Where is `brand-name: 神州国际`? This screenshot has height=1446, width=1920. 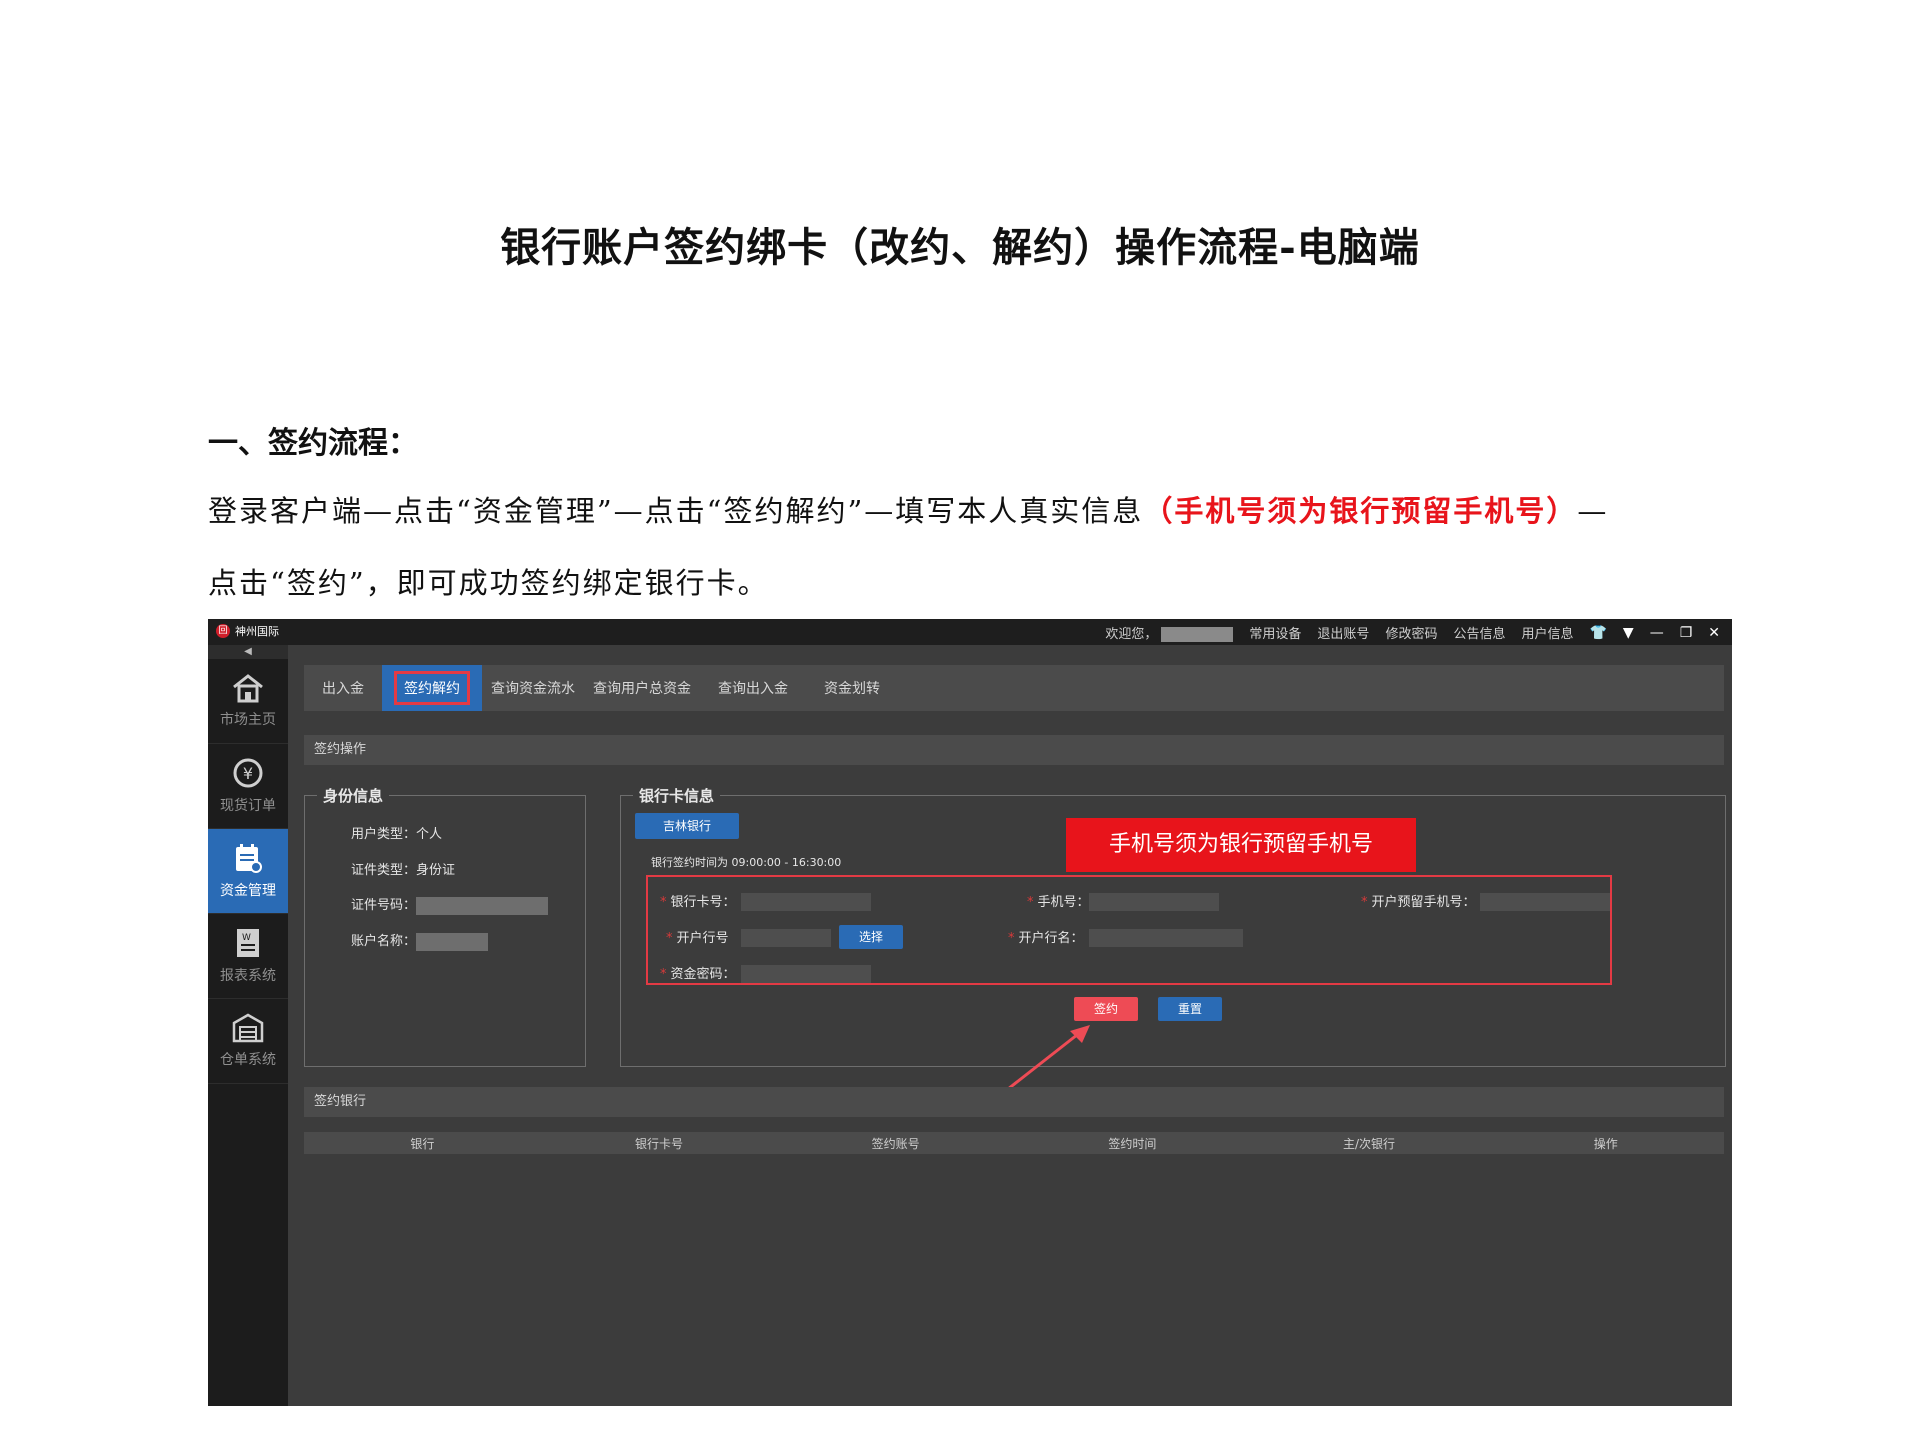 brand-name: 神州国际 is located at coordinates (257, 631).